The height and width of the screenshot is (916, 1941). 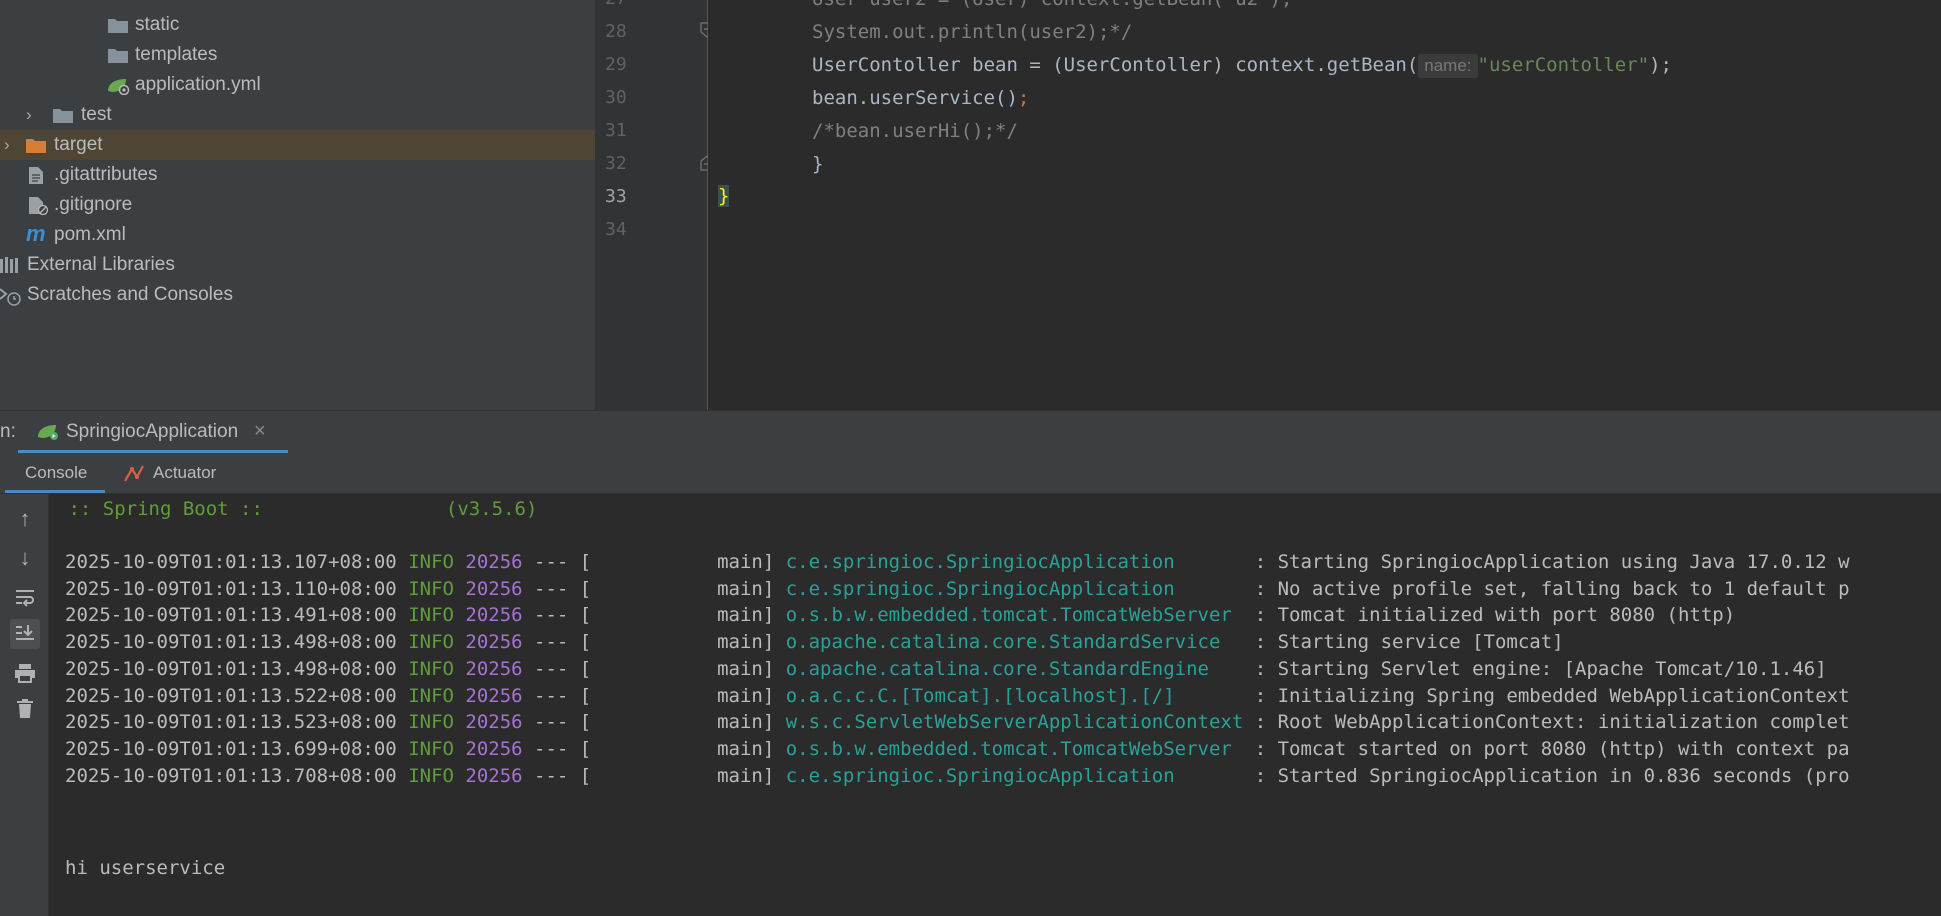 What do you see at coordinates (231, 748) in the screenshot?
I see `log-ts: 2025-10-09T01:01:13.699+08:00` at bounding box center [231, 748].